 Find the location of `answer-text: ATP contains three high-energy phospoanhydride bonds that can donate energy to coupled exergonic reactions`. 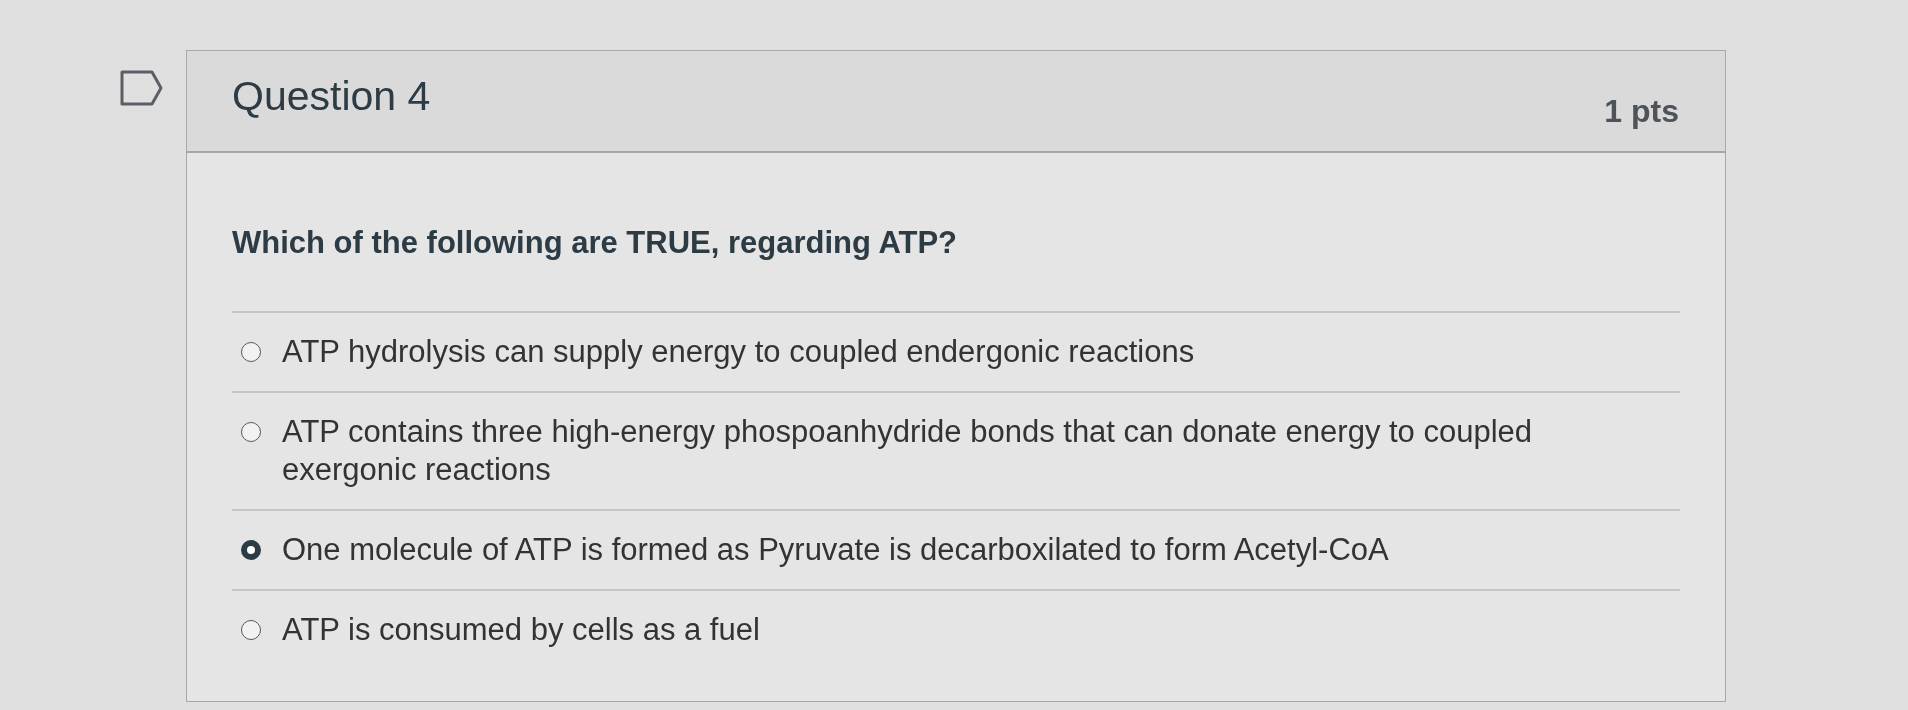

answer-text: ATP contains three high-energy phospoanhydride bonds that can donate energy to coupled exergonic reactions is located at coordinates (908, 451).